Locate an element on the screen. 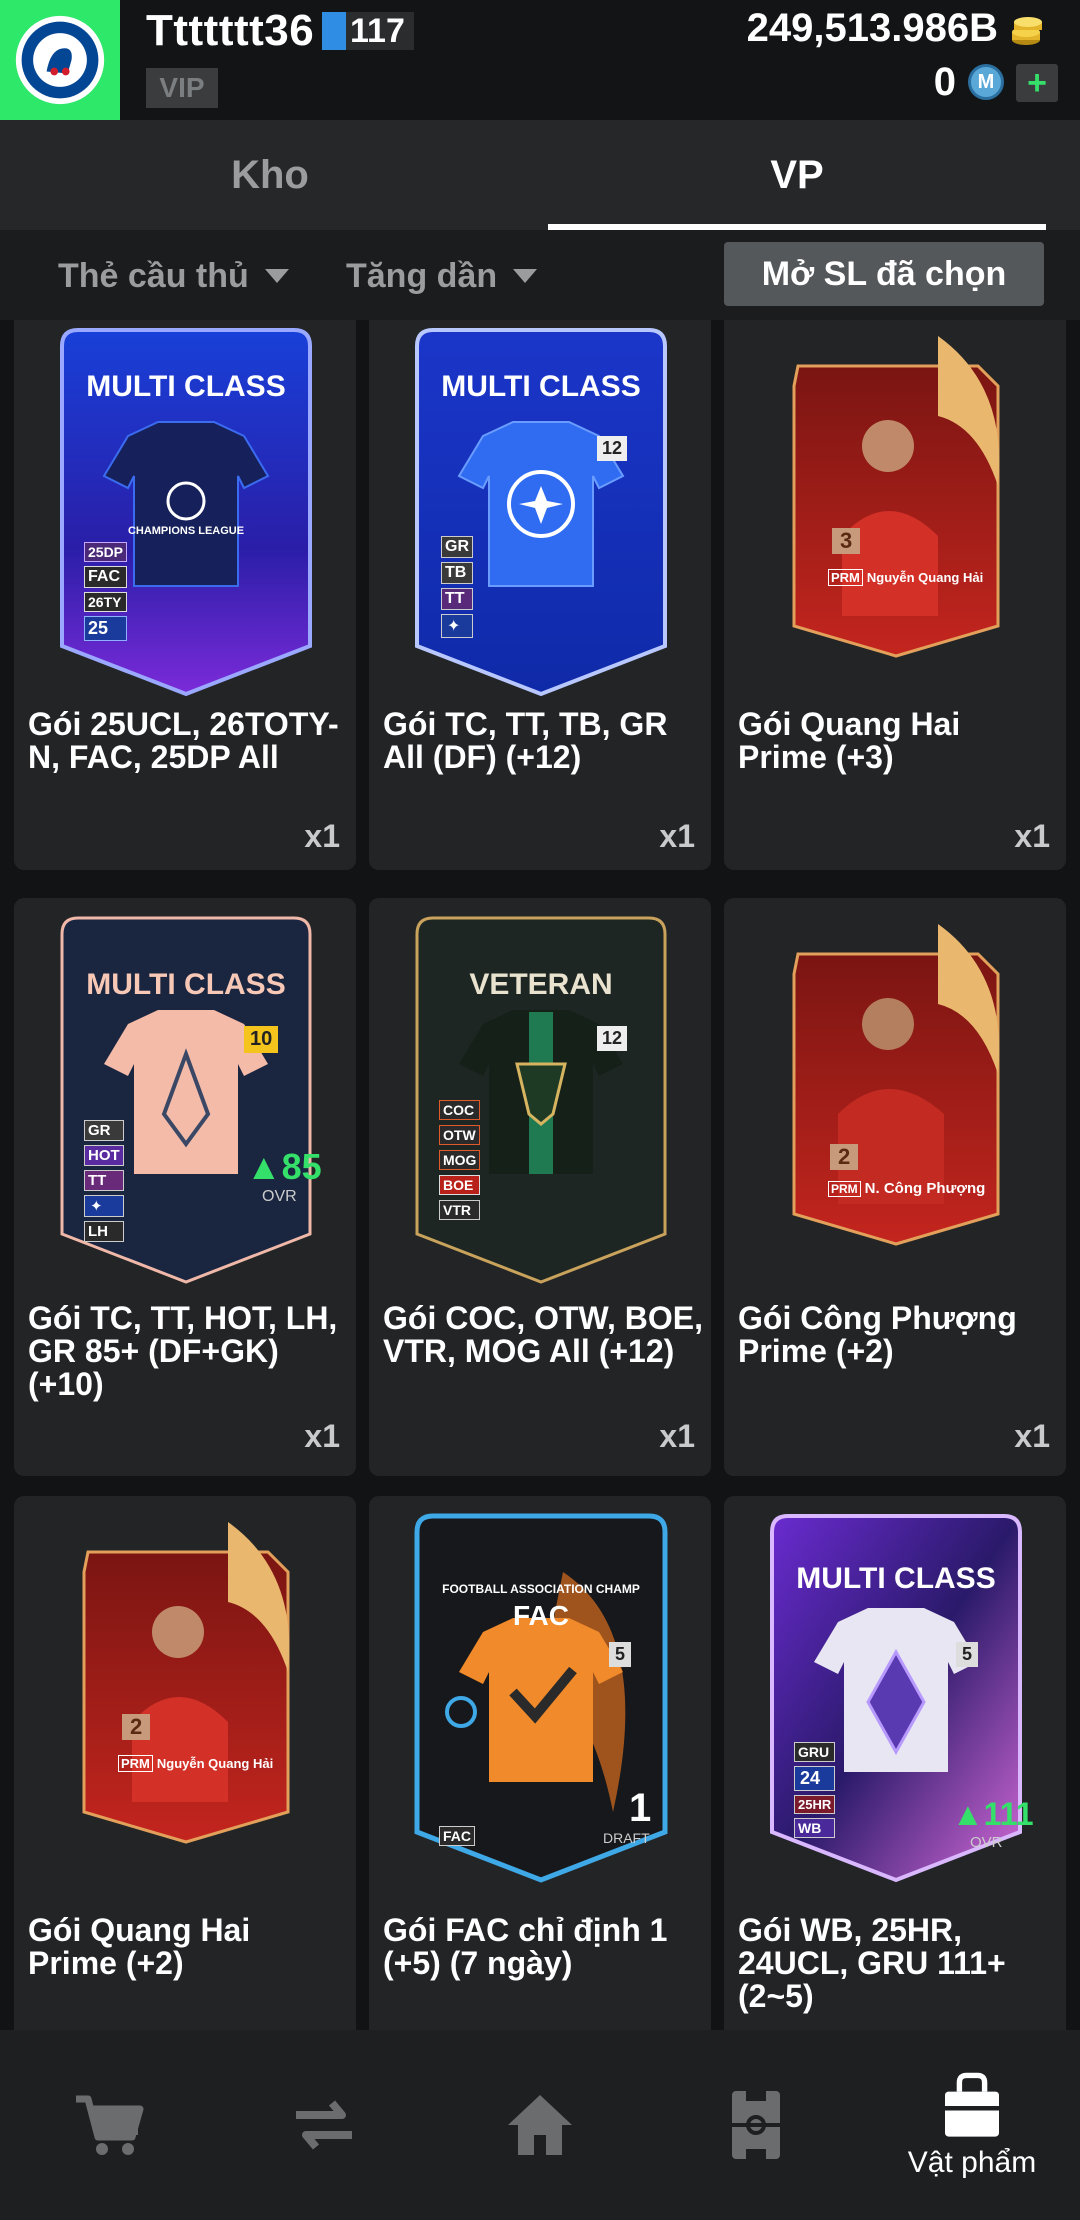 Image resolution: width=1080 pixels, height=2220 pixels. tag-badge: VTR is located at coordinates (460, 1210).